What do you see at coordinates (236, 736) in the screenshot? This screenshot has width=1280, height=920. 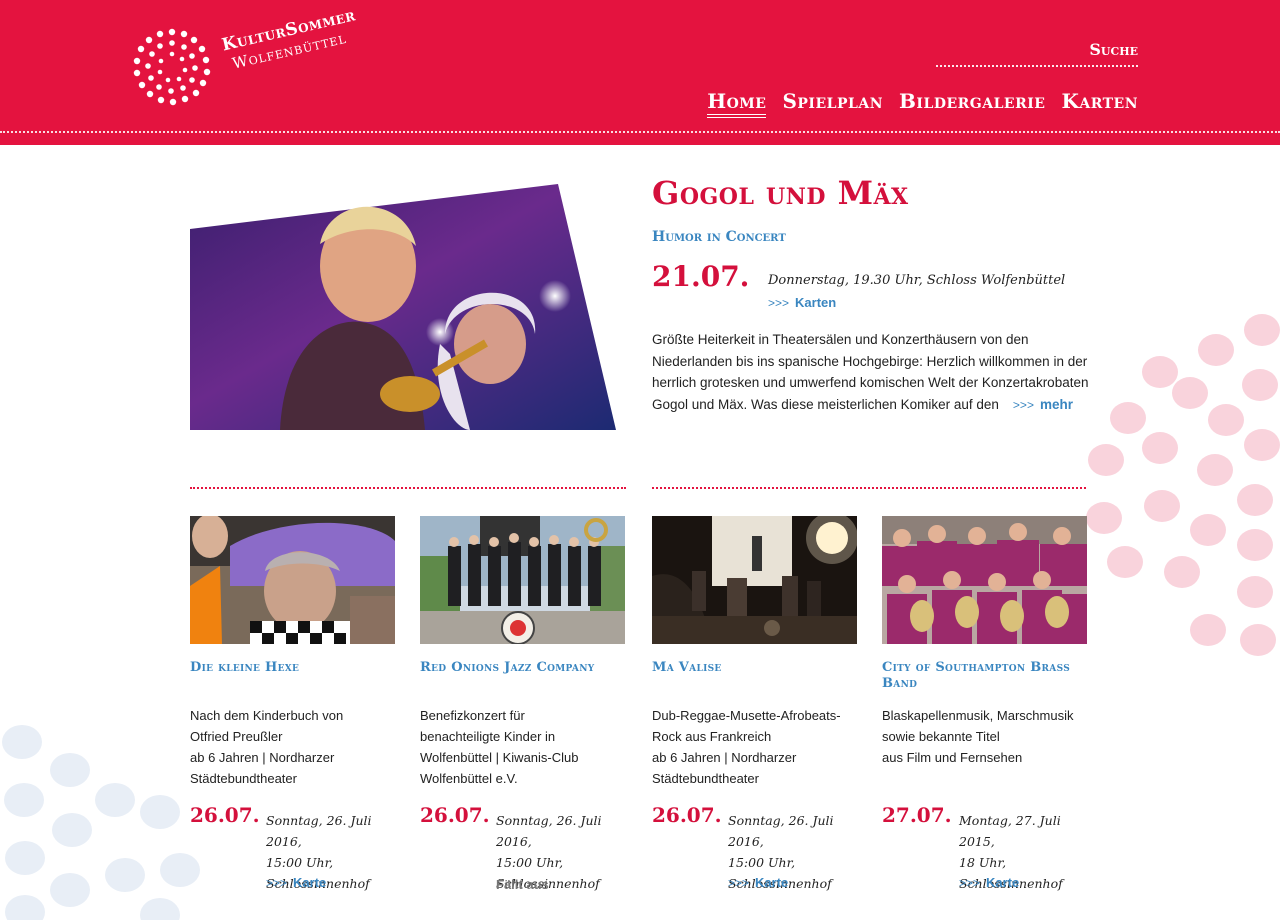 I see `event-desc-line: Otfried Preußler` at bounding box center [236, 736].